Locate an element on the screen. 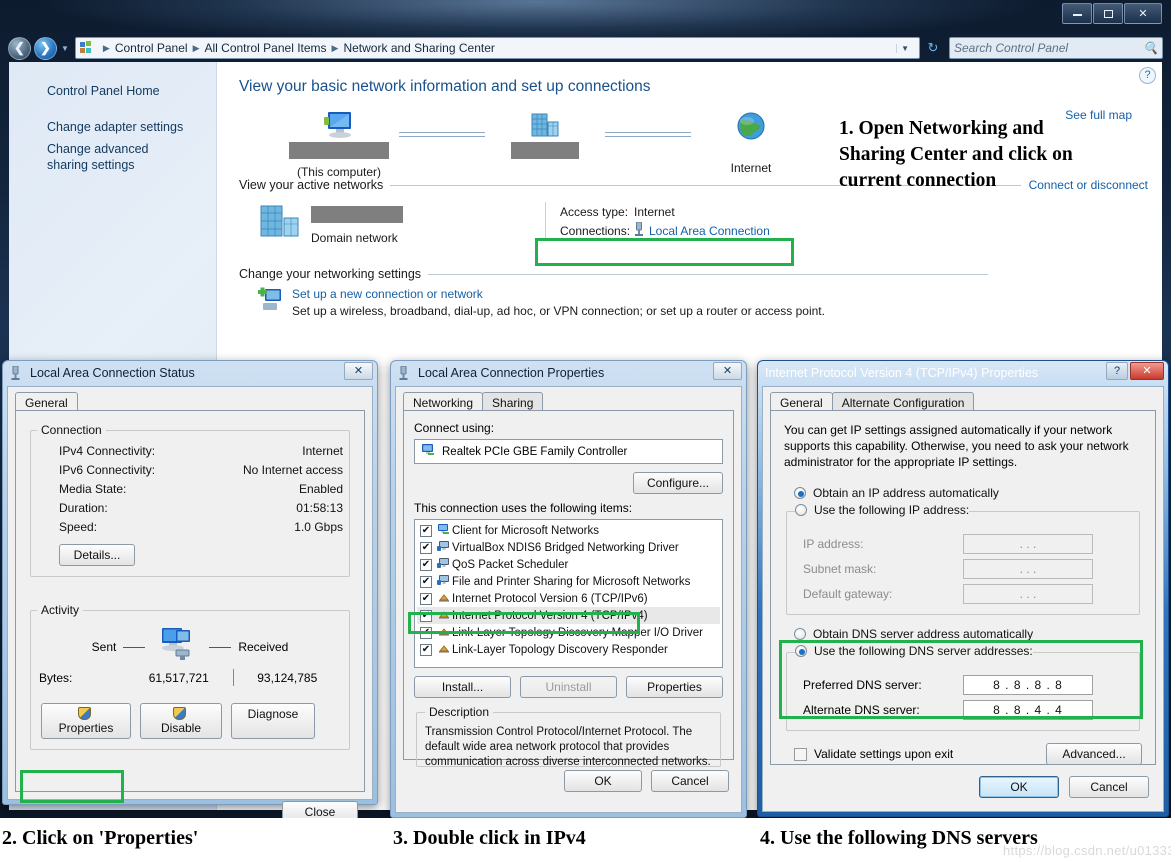  list-item: ✔ QoS Packet Scheduler is located at coordinates (568, 564).